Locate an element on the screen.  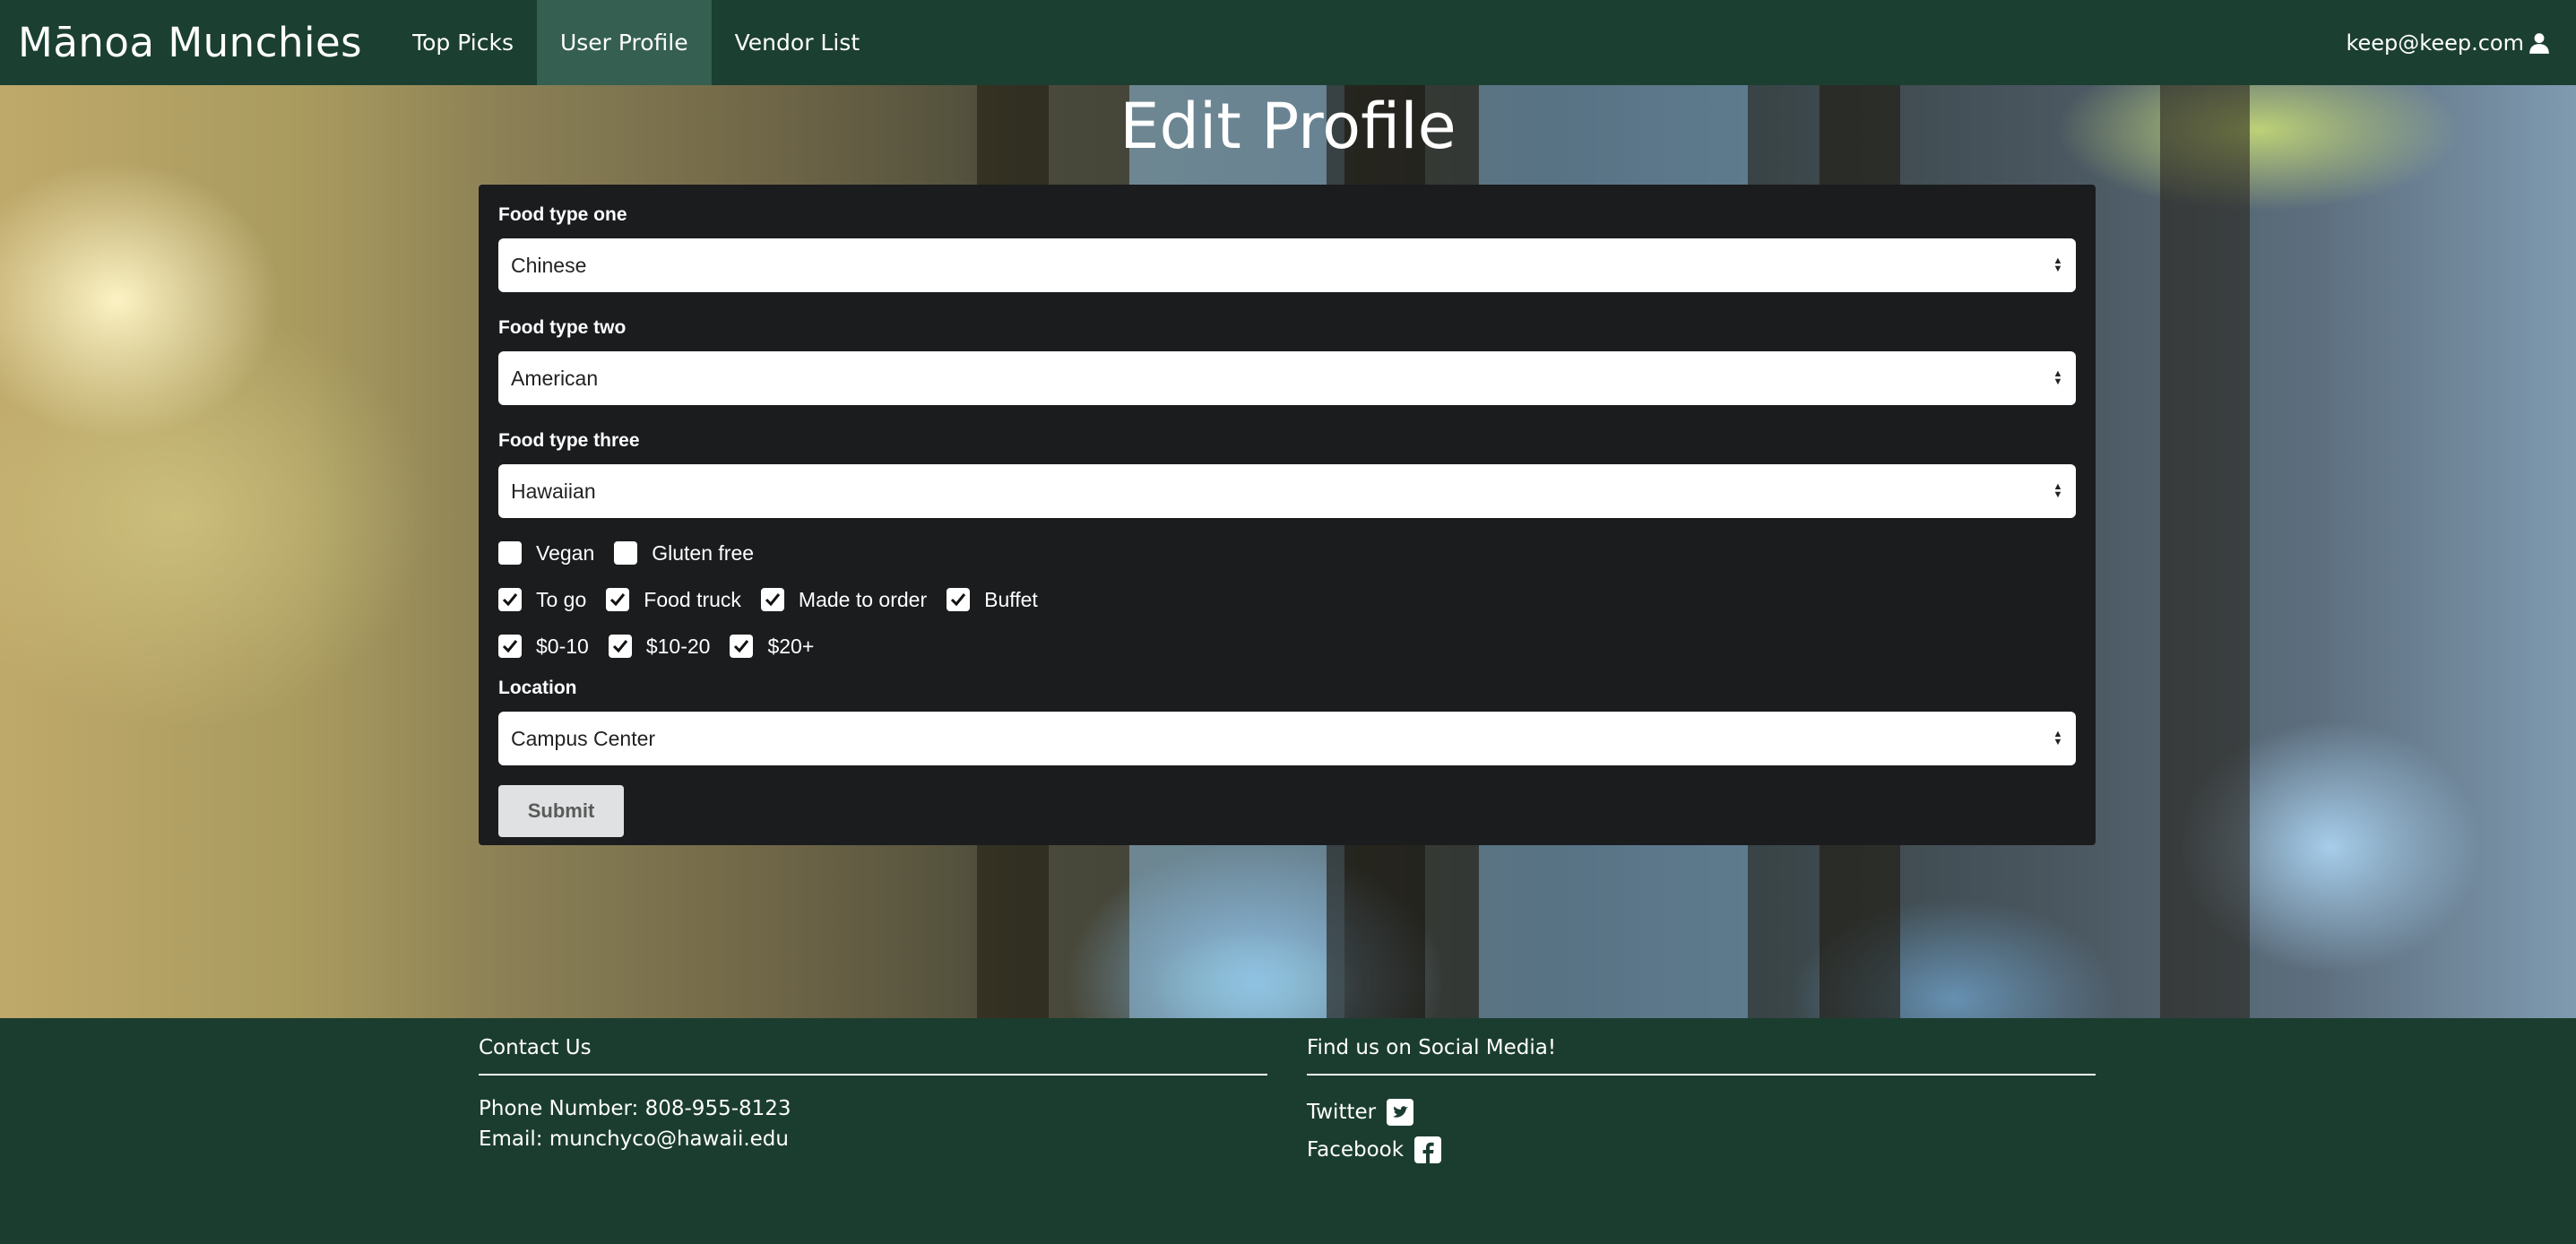
price-options-row: $0-10 $10-20 $20+ is located at coordinates (1287, 646).